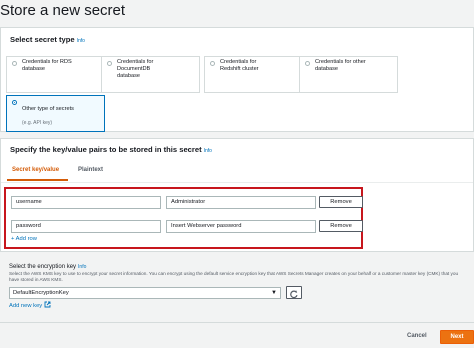  What do you see at coordinates (145, 293) in the screenshot?
I see `encryption-key-select: DefaultEncryptionKey ▼` at bounding box center [145, 293].